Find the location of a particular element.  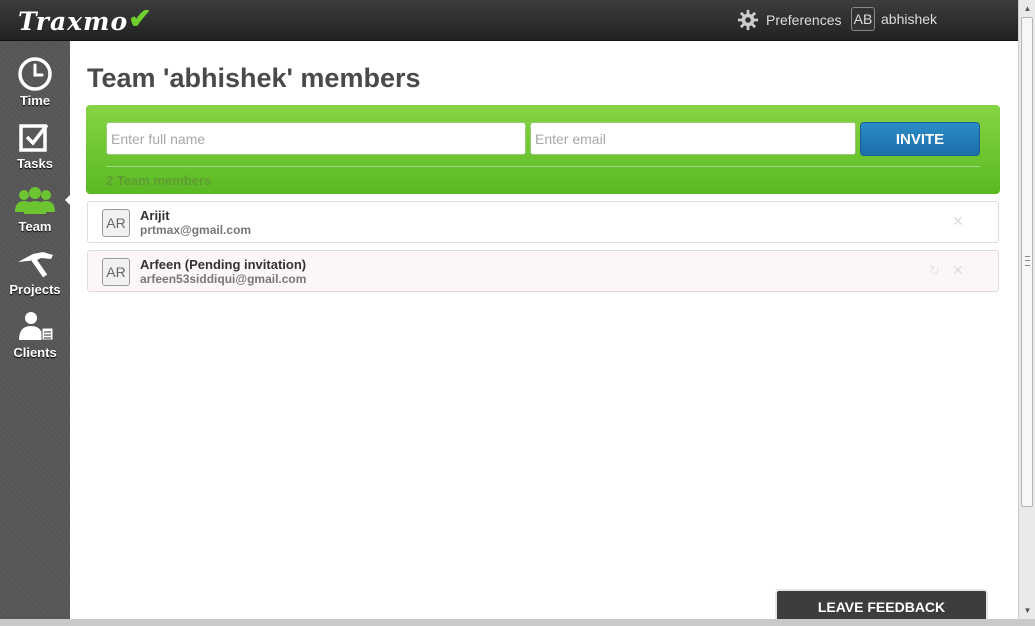

active-indicator is located at coordinates (67, 200).